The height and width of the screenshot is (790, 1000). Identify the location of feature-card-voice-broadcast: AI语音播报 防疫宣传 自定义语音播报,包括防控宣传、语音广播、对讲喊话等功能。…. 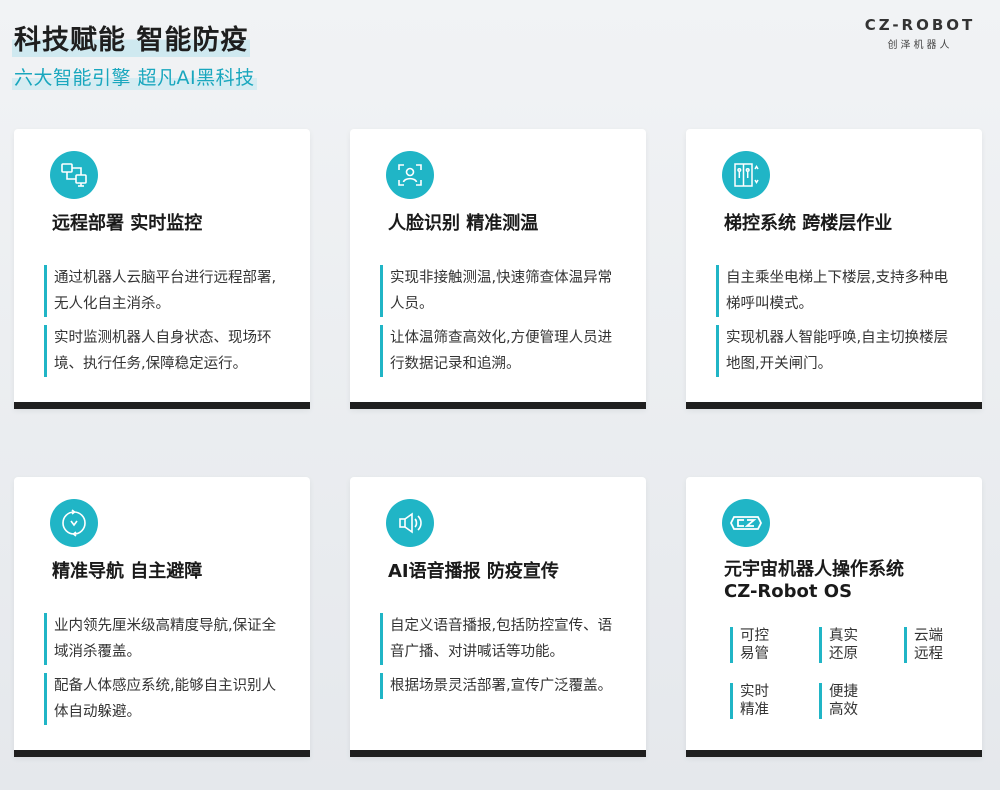
(498, 617).